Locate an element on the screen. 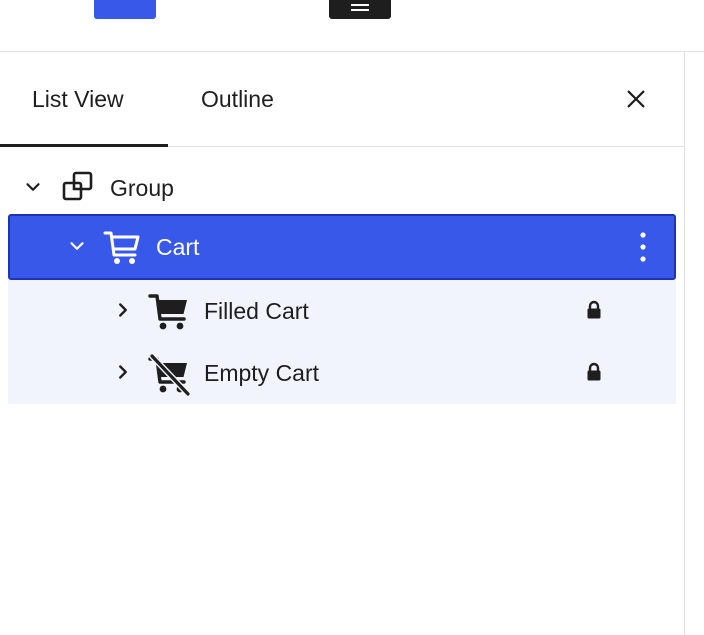 Image resolution: width=704 pixels, height=635 pixels. menu-icon is located at coordinates (360, 5).